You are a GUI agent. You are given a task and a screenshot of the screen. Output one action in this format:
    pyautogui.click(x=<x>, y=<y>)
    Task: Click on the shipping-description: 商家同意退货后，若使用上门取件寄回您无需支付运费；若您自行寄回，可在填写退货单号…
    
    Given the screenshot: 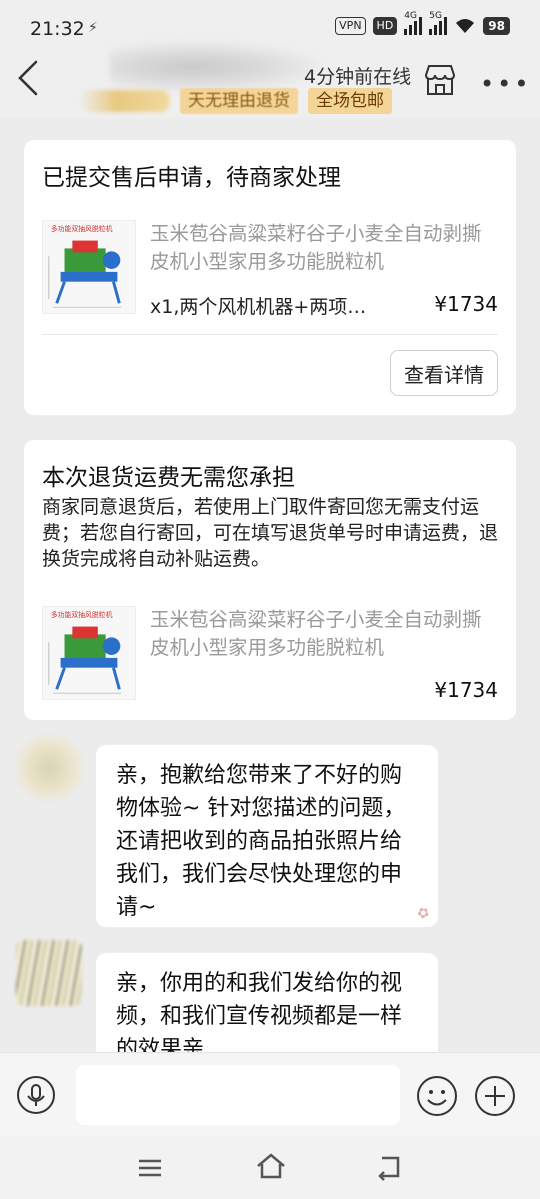 What is the action you would take?
    pyautogui.click(x=270, y=533)
    